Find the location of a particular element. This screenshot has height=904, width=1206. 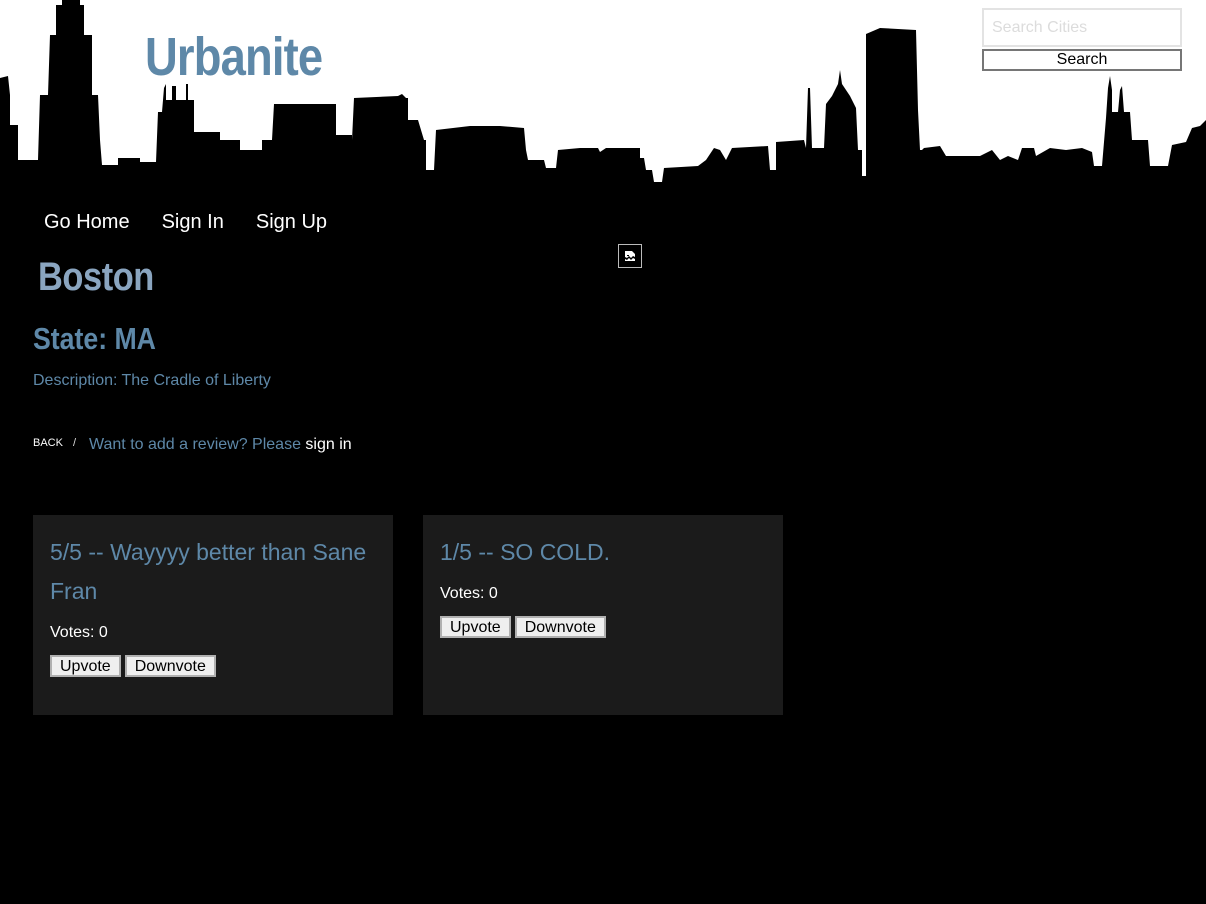

back-link: BACK is located at coordinates (48, 443).